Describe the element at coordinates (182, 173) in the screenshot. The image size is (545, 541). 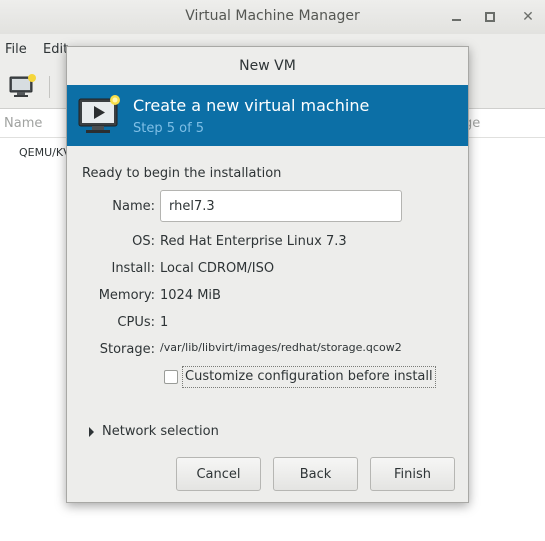
I see `ready-heading: Ready to begin the installation` at that location.